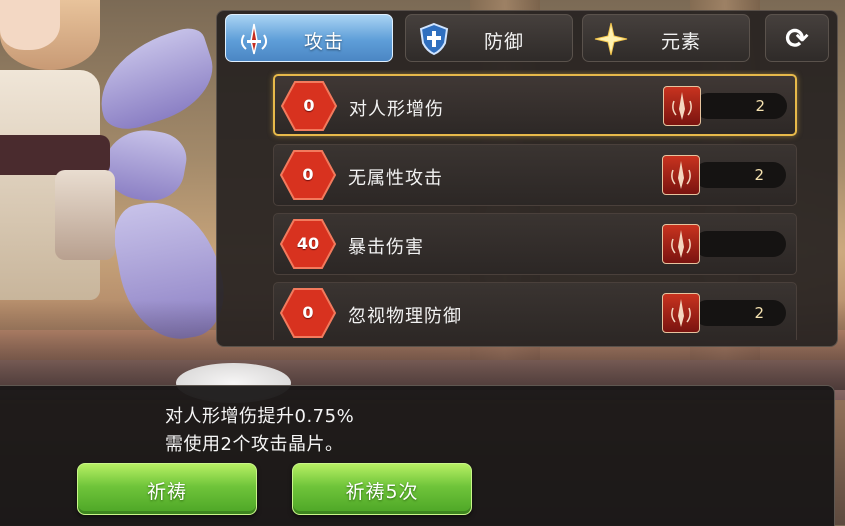 The height and width of the screenshot is (526, 845). I want to click on pray-5-times-button-label: 祈祷5次, so click(382, 492).